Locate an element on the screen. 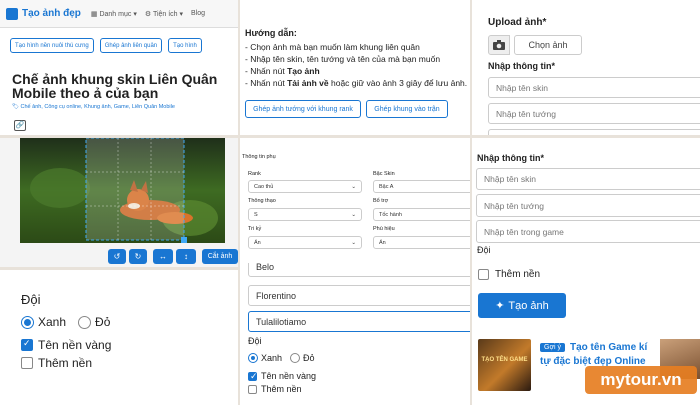  upload-label: Upload ảnh* is located at coordinates (517, 22).